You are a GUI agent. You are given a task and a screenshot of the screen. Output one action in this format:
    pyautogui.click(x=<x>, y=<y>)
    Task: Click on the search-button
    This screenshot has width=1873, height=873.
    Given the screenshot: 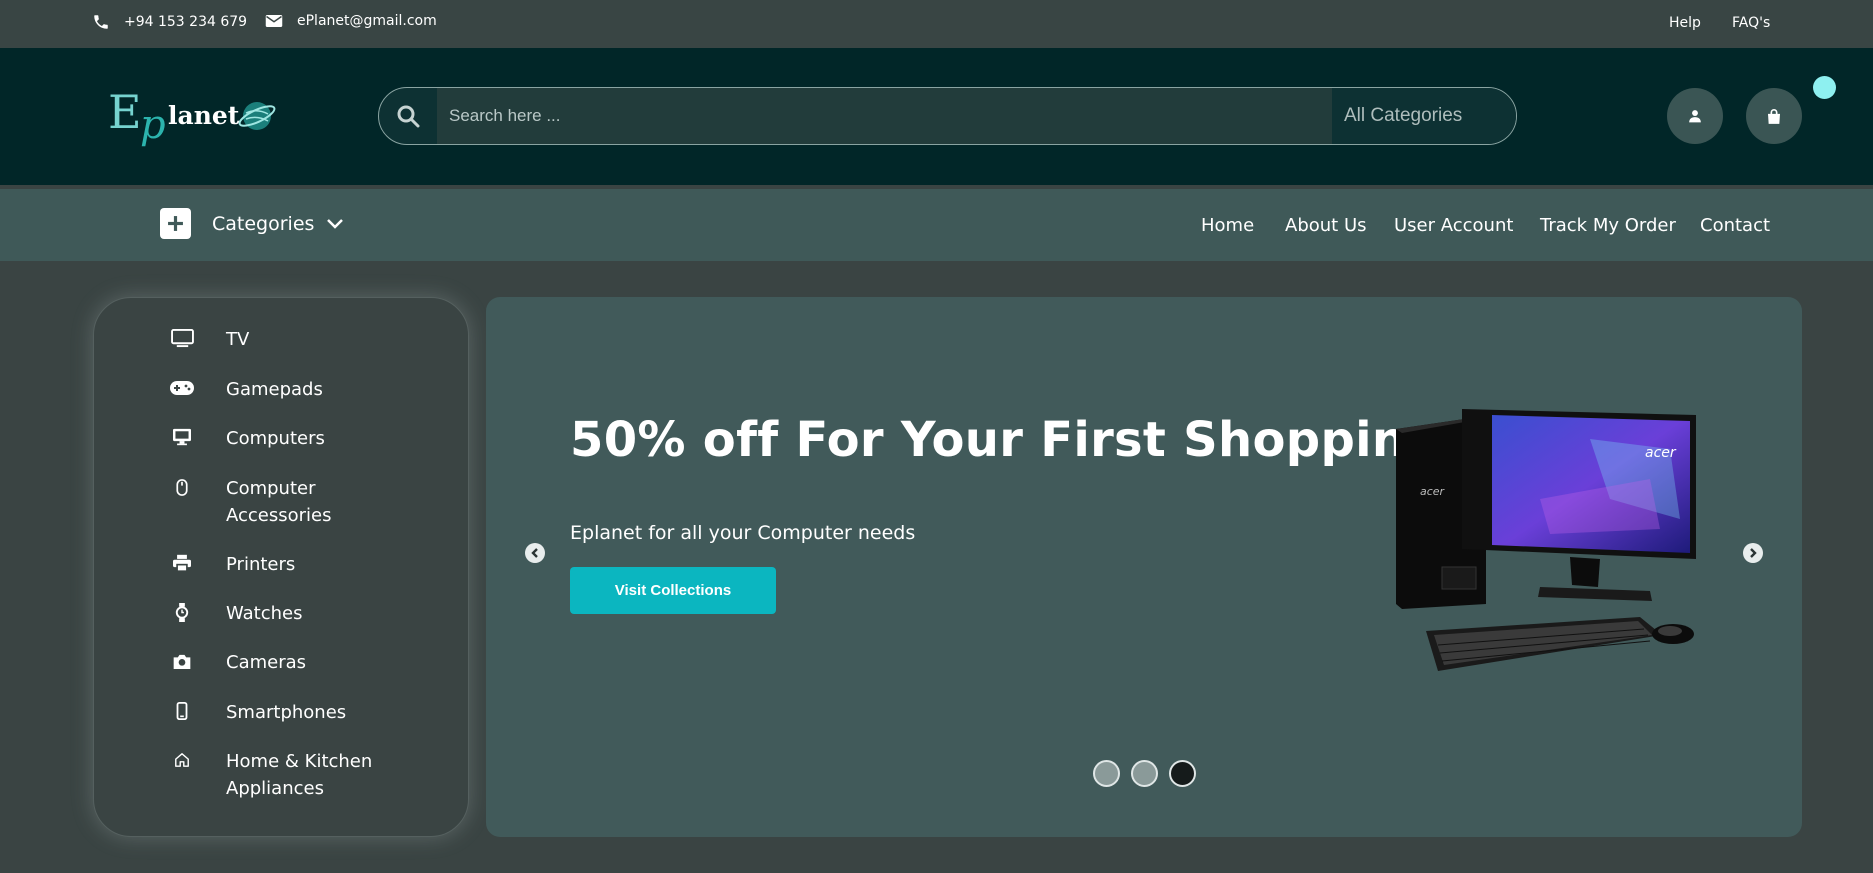 What is the action you would take?
    pyautogui.click(x=408, y=116)
    